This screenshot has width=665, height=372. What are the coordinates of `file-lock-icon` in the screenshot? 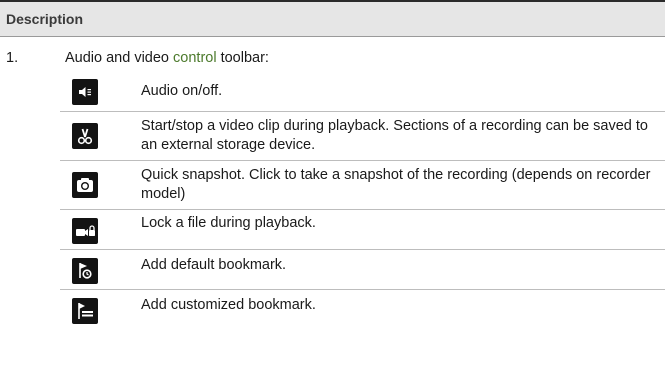 It's located at (85, 231).